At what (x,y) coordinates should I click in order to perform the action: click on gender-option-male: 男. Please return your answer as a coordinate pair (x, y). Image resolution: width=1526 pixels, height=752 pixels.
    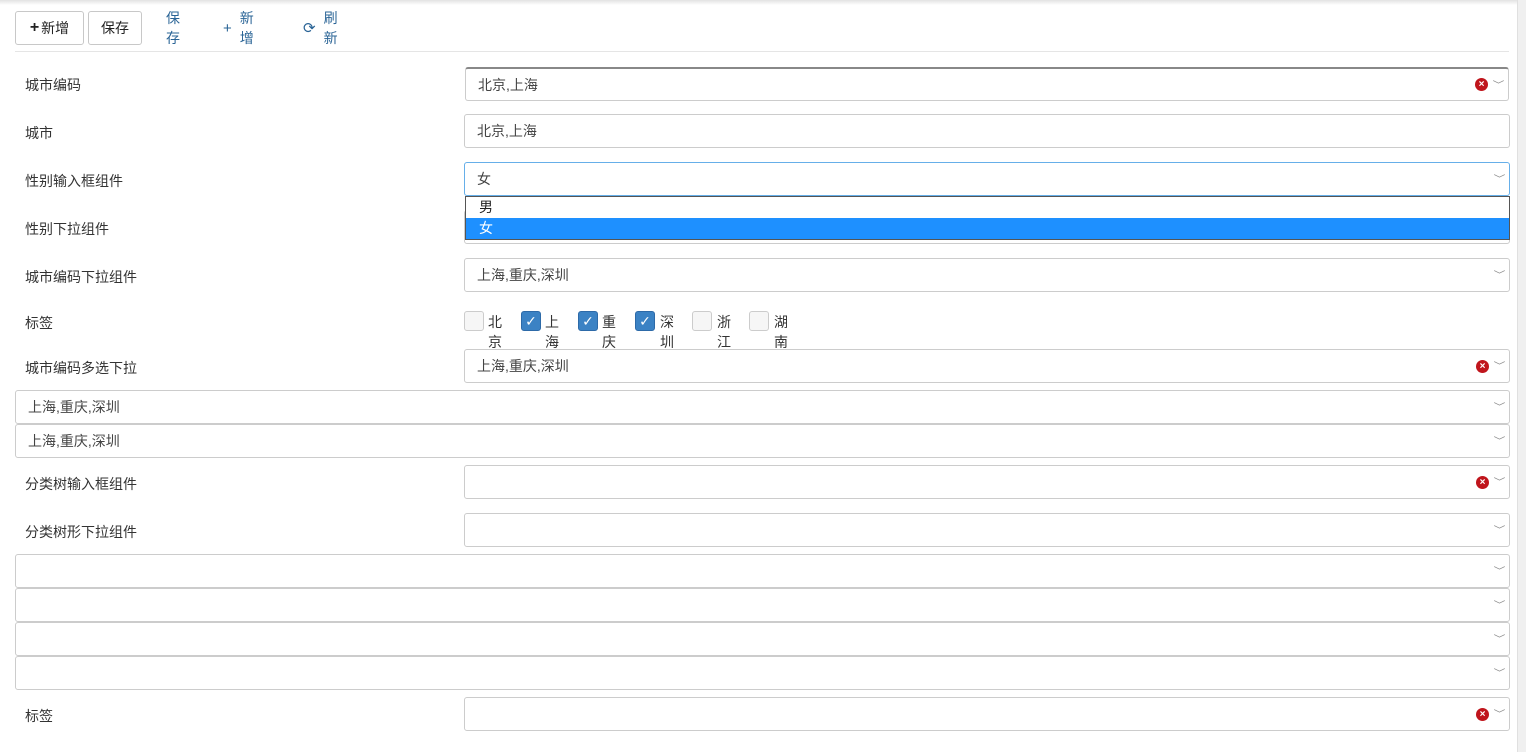
    Looking at the image, I should click on (987, 207).